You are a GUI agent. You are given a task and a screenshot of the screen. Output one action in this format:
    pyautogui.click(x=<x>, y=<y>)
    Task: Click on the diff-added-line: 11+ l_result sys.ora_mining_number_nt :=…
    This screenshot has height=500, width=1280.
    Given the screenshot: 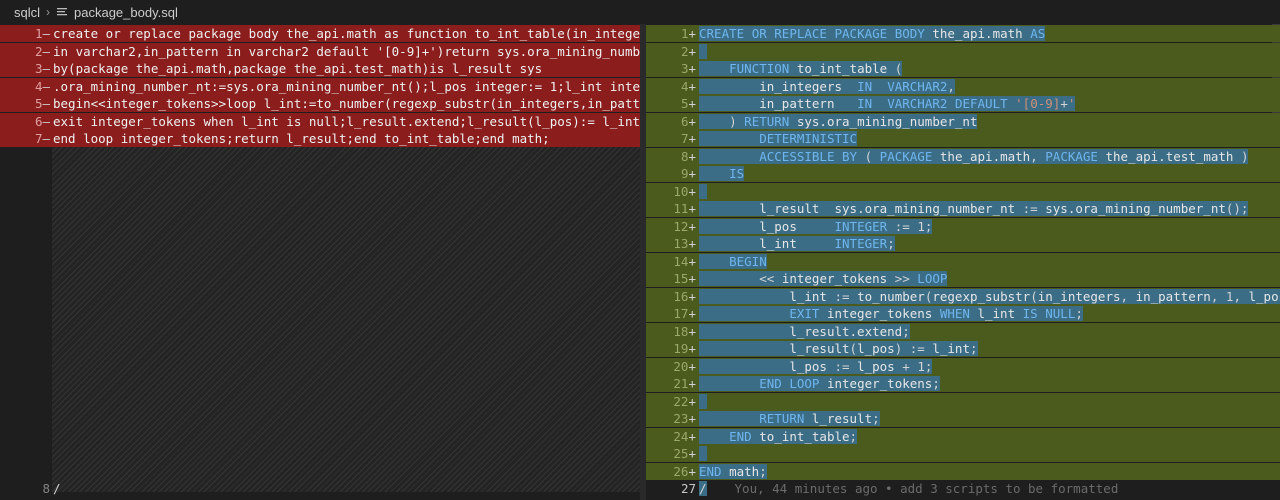 What is the action you would take?
    pyautogui.click(x=963, y=208)
    